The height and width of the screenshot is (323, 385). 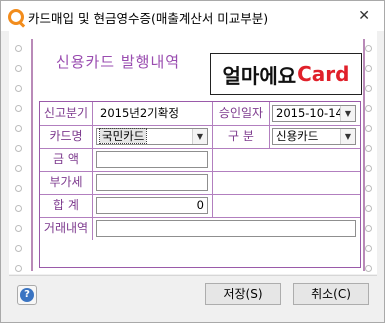 I want to click on window-title: 카드매입 및 현금영수증(매출계산서 미교부분), so click(x=148, y=18).